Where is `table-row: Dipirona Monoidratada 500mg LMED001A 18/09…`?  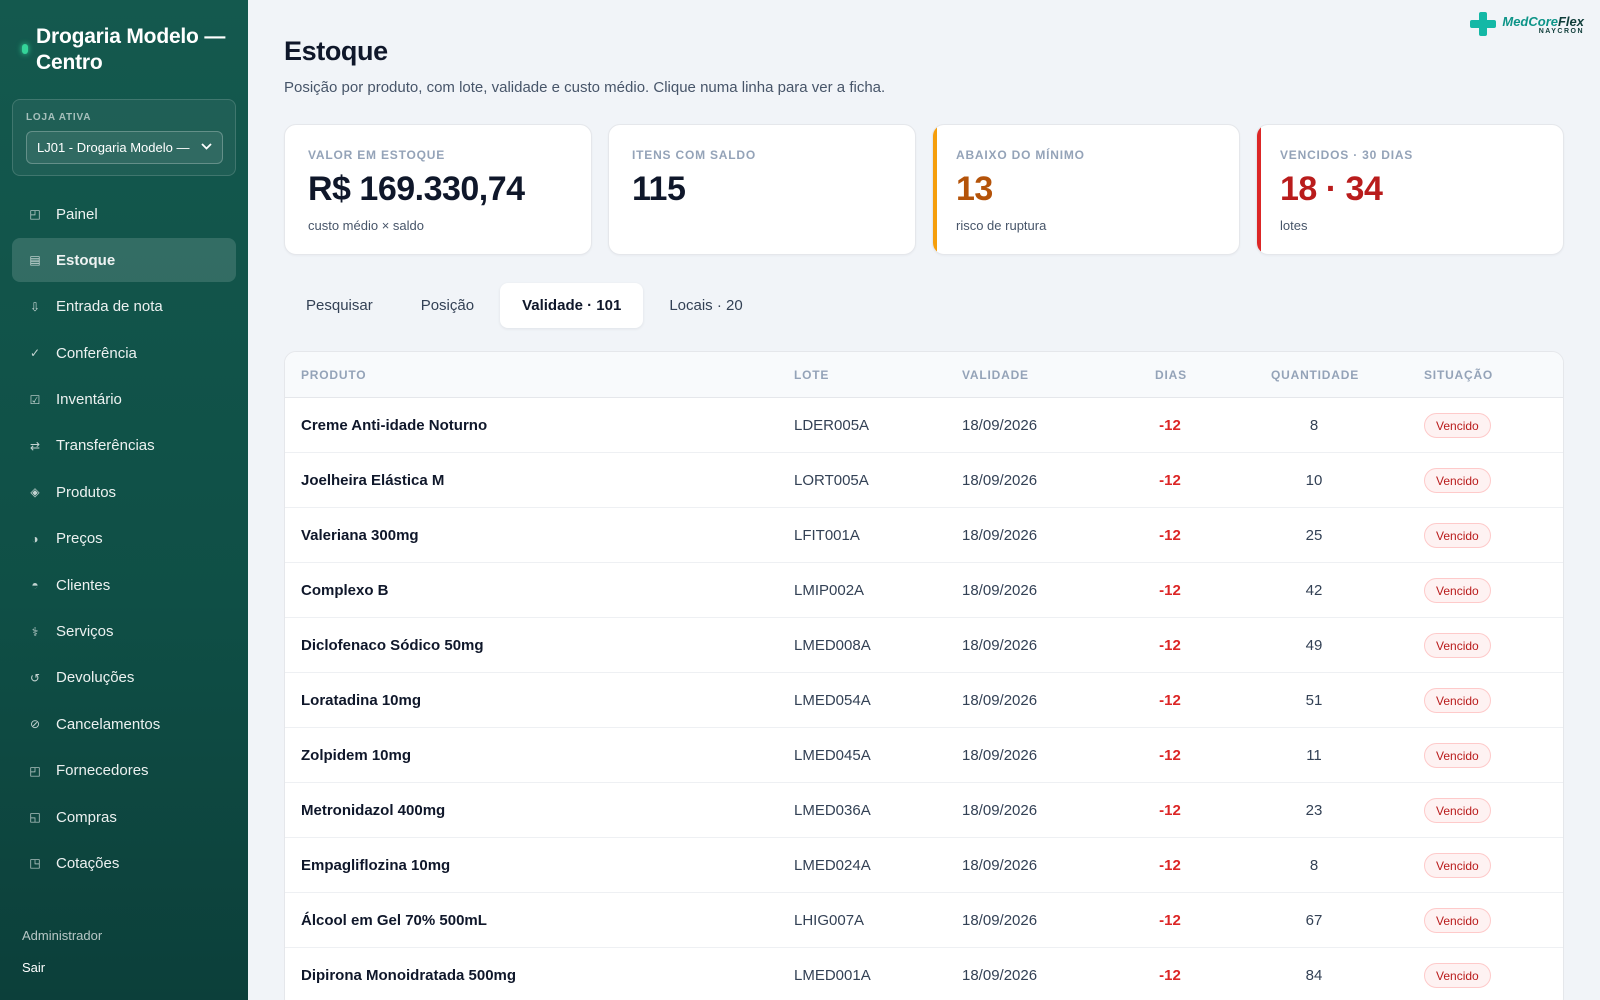 table-row: Dipirona Monoidratada 500mg LMED001A 18/09… is located at coordinates (924, 974).